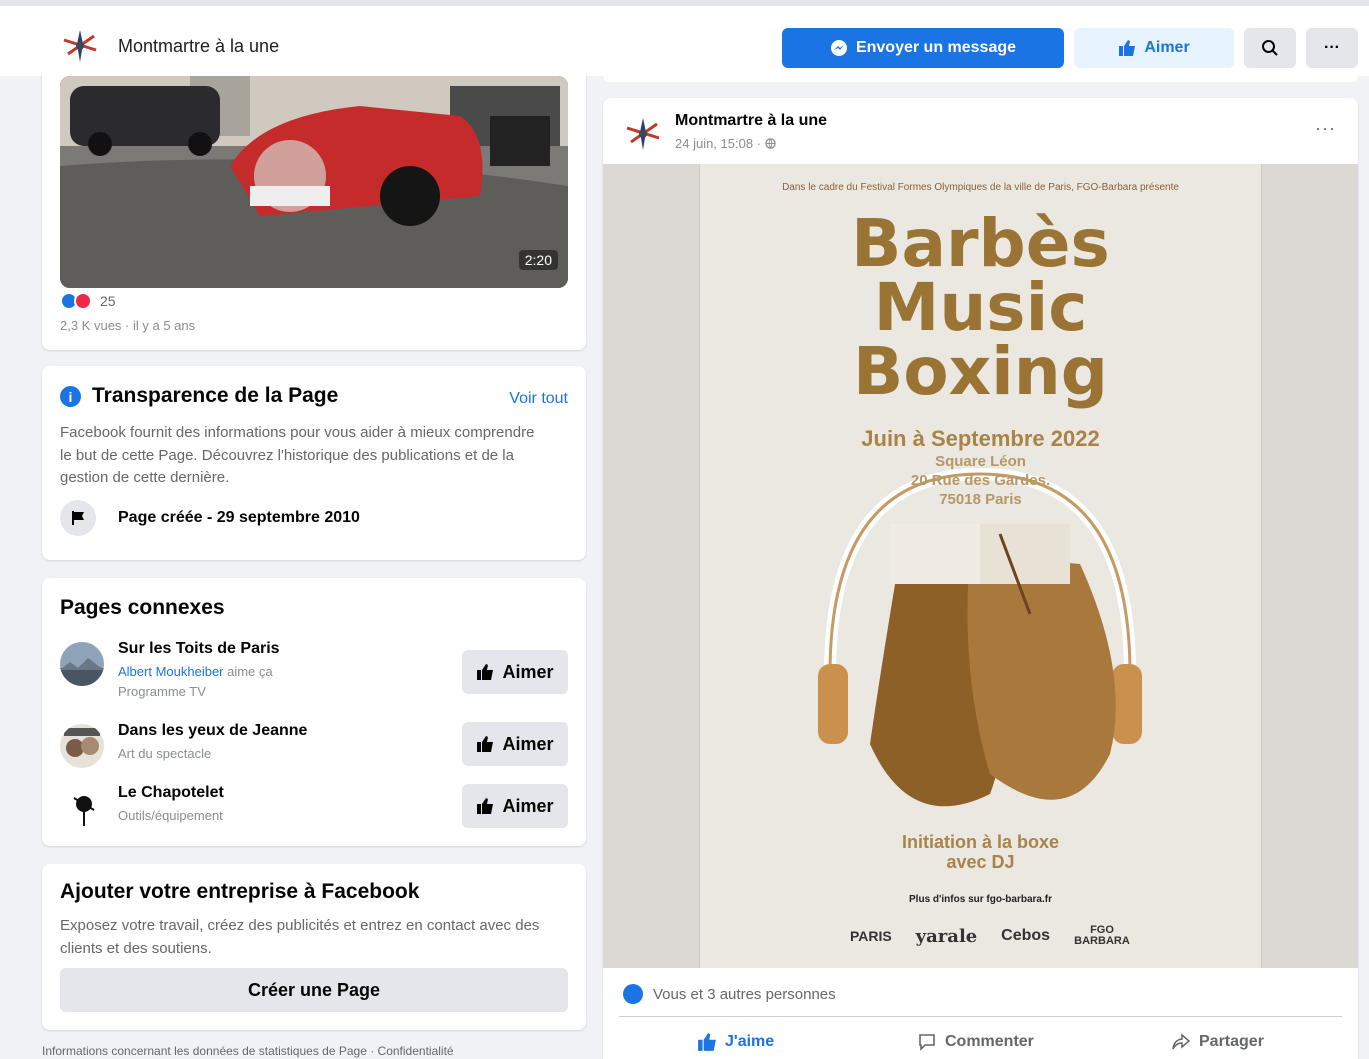  I want to click on post-timestamp: 24 juin, 15:08 ·, so click(725, 143).